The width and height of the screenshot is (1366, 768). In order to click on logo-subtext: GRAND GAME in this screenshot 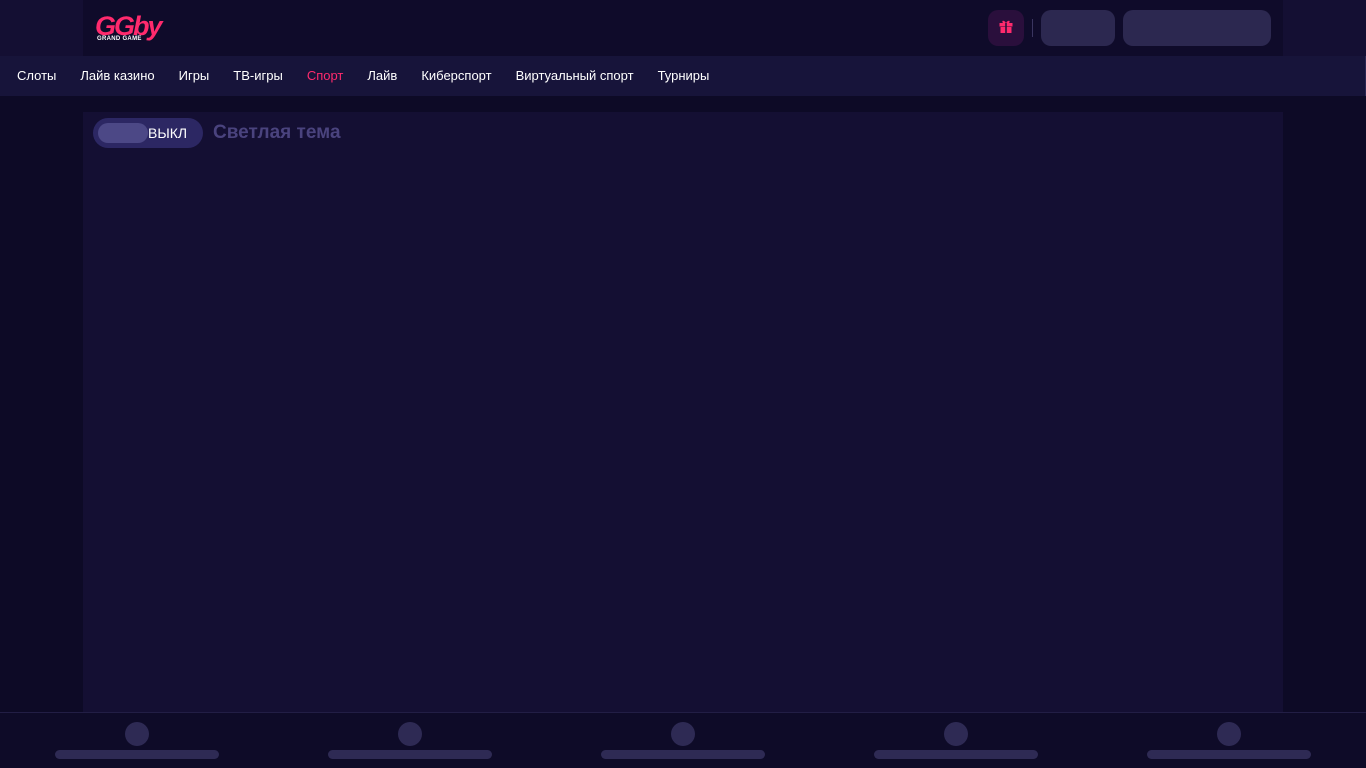, I will do `click(119, 39)`.